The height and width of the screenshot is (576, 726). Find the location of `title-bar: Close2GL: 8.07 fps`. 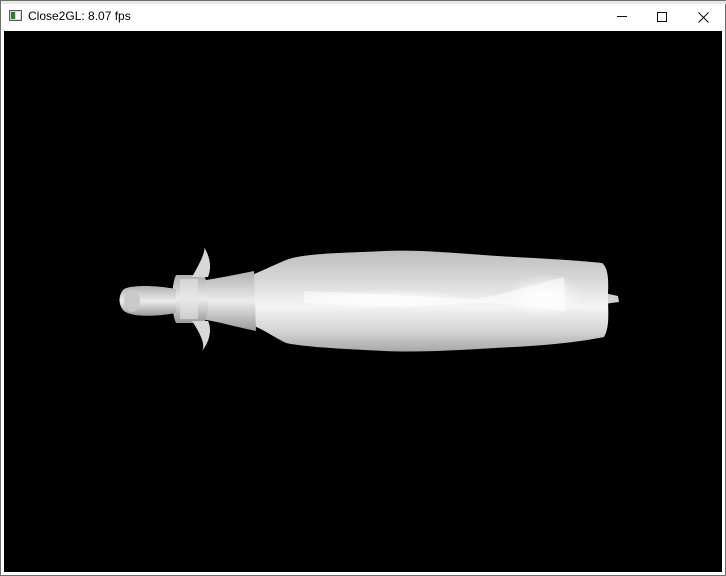

title-bar: Close2GL: 8.07 fps is located at coordinates (363, 17).